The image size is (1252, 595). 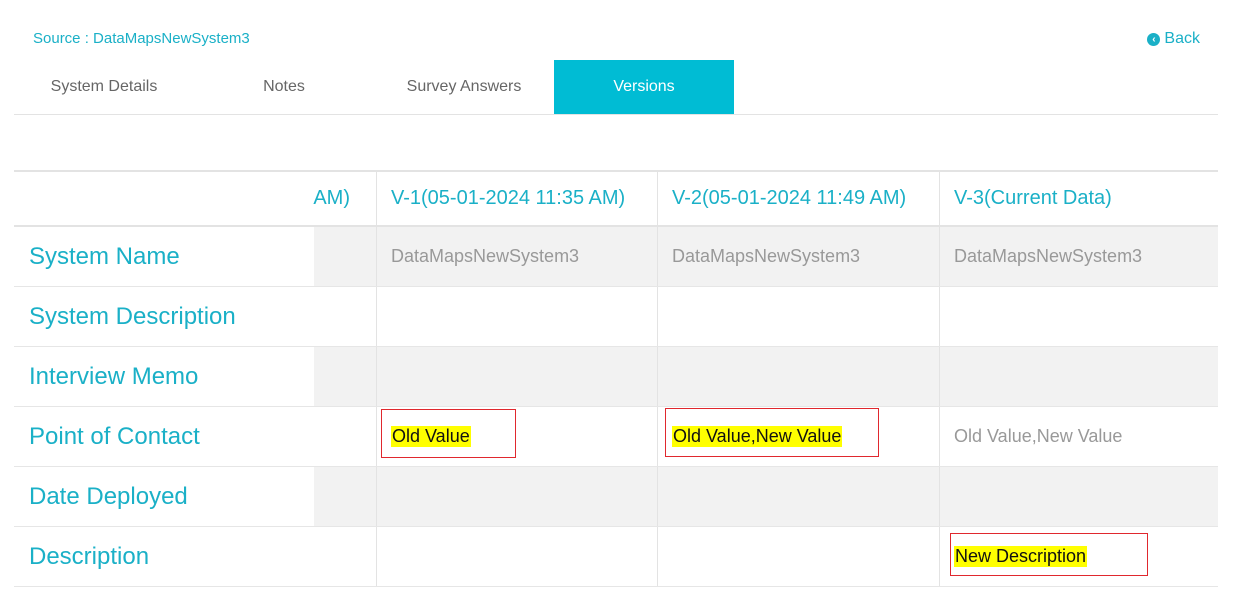 I want to click on tab-system-details: System Details, so click(x=104, y=87).